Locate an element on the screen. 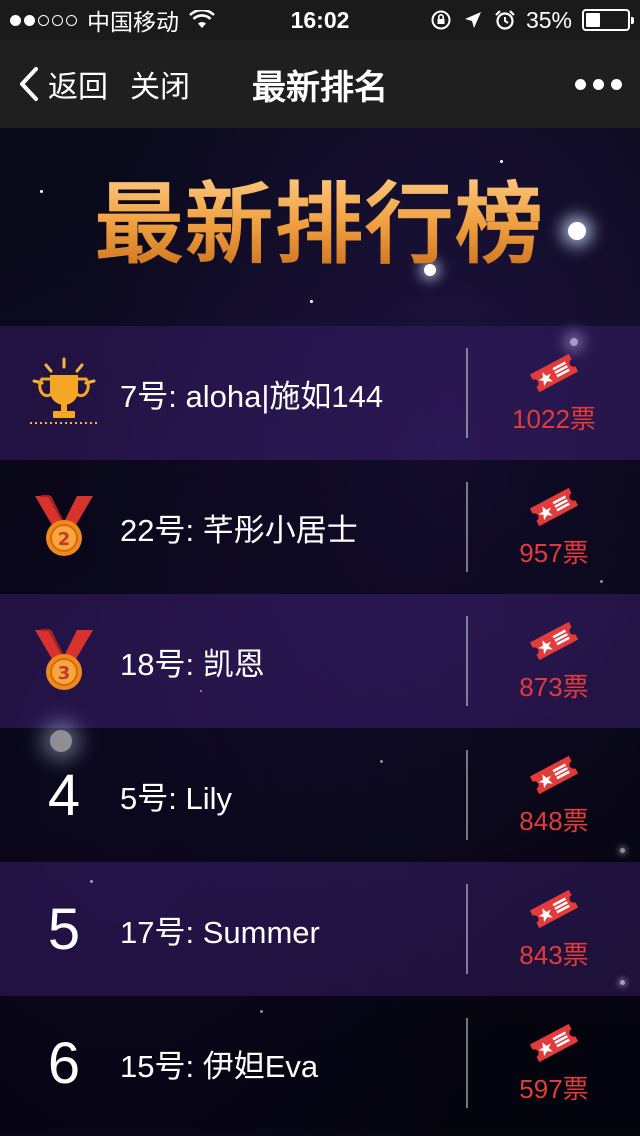  vote-button: 1022票 is located at coordinates (554, 393).